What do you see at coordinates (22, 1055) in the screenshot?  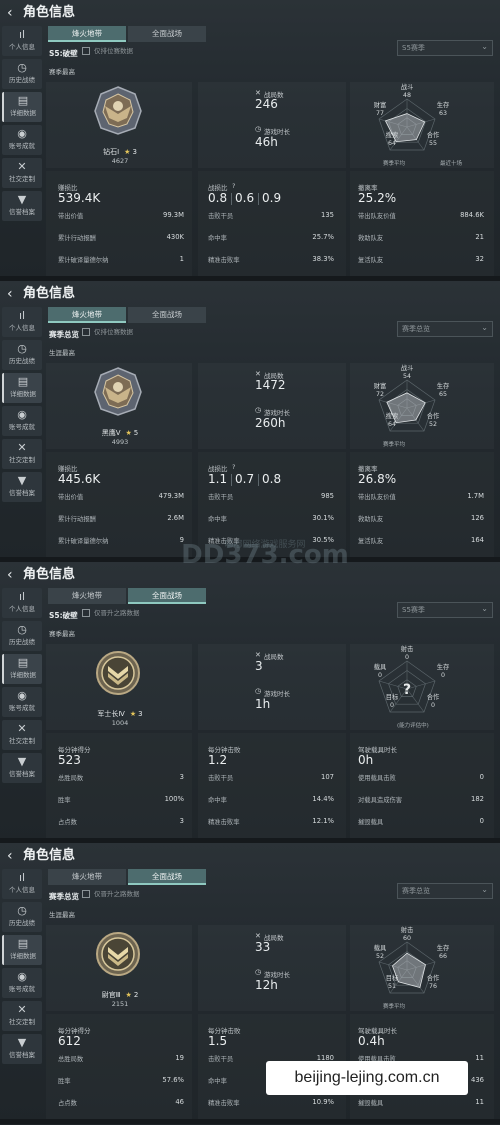 I see `sidebar-item-label: 信誉档案` at bounding box center [22, 1055].